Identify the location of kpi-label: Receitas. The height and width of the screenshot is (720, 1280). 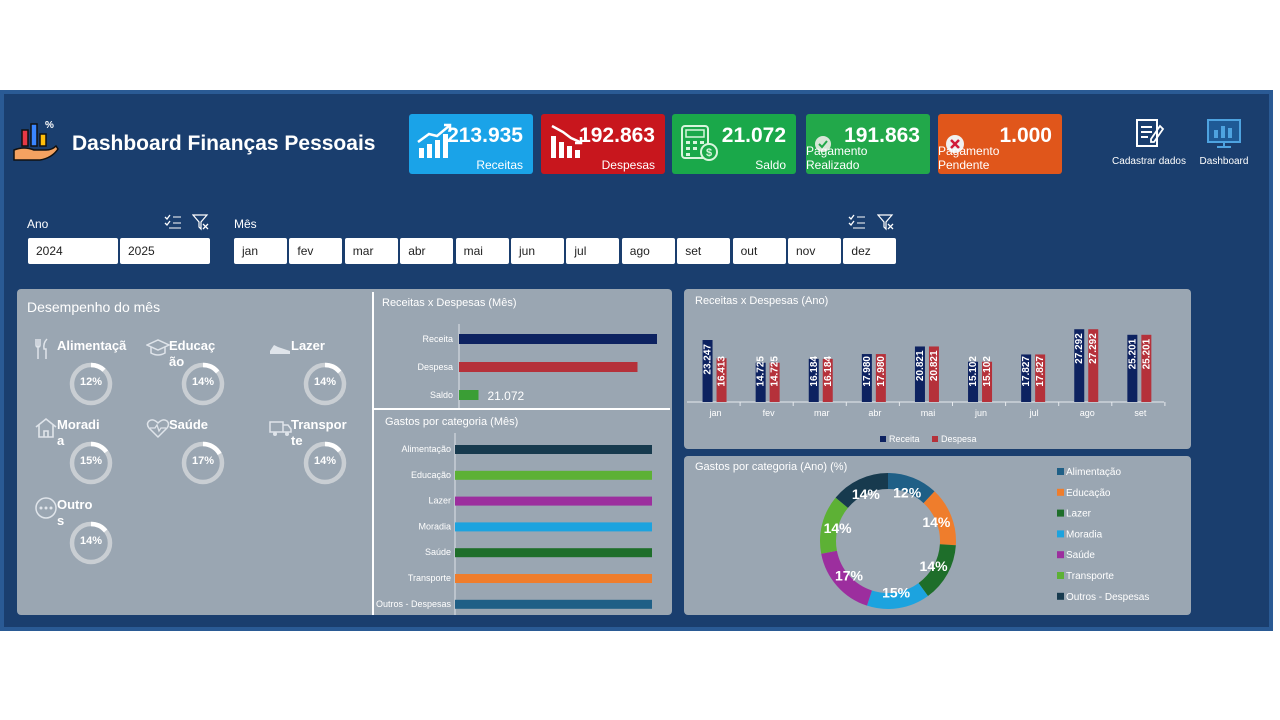
(499, 165).